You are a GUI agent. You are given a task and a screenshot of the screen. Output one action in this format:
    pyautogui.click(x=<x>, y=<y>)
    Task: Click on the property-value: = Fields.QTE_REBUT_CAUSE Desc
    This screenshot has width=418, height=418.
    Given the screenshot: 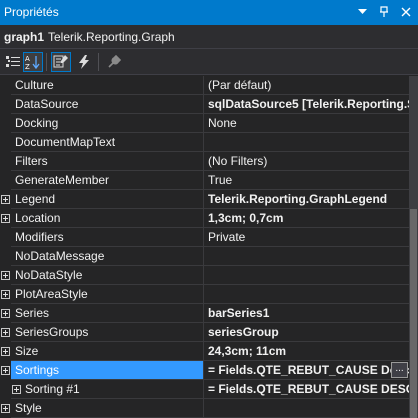 What is the action you would take?
    pyautogui.click(x=306, y=370)
    